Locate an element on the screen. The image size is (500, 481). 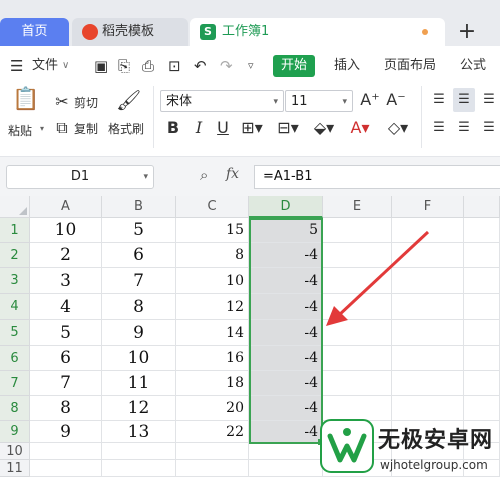
cell-c11 is located at coordinates (212, 468).